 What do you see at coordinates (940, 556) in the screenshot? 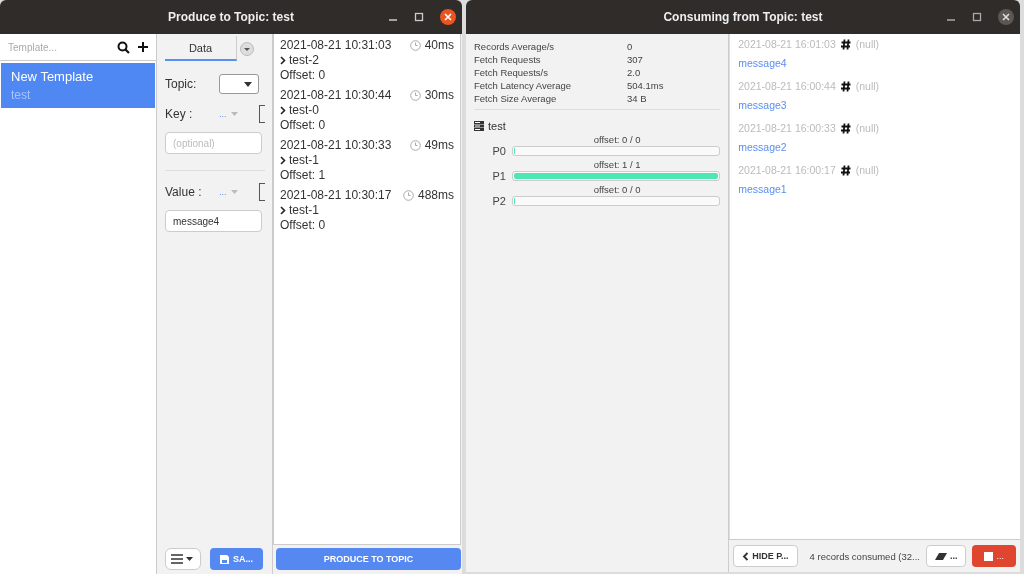
I see `eraser-icon` at bounding box center [940, 556].